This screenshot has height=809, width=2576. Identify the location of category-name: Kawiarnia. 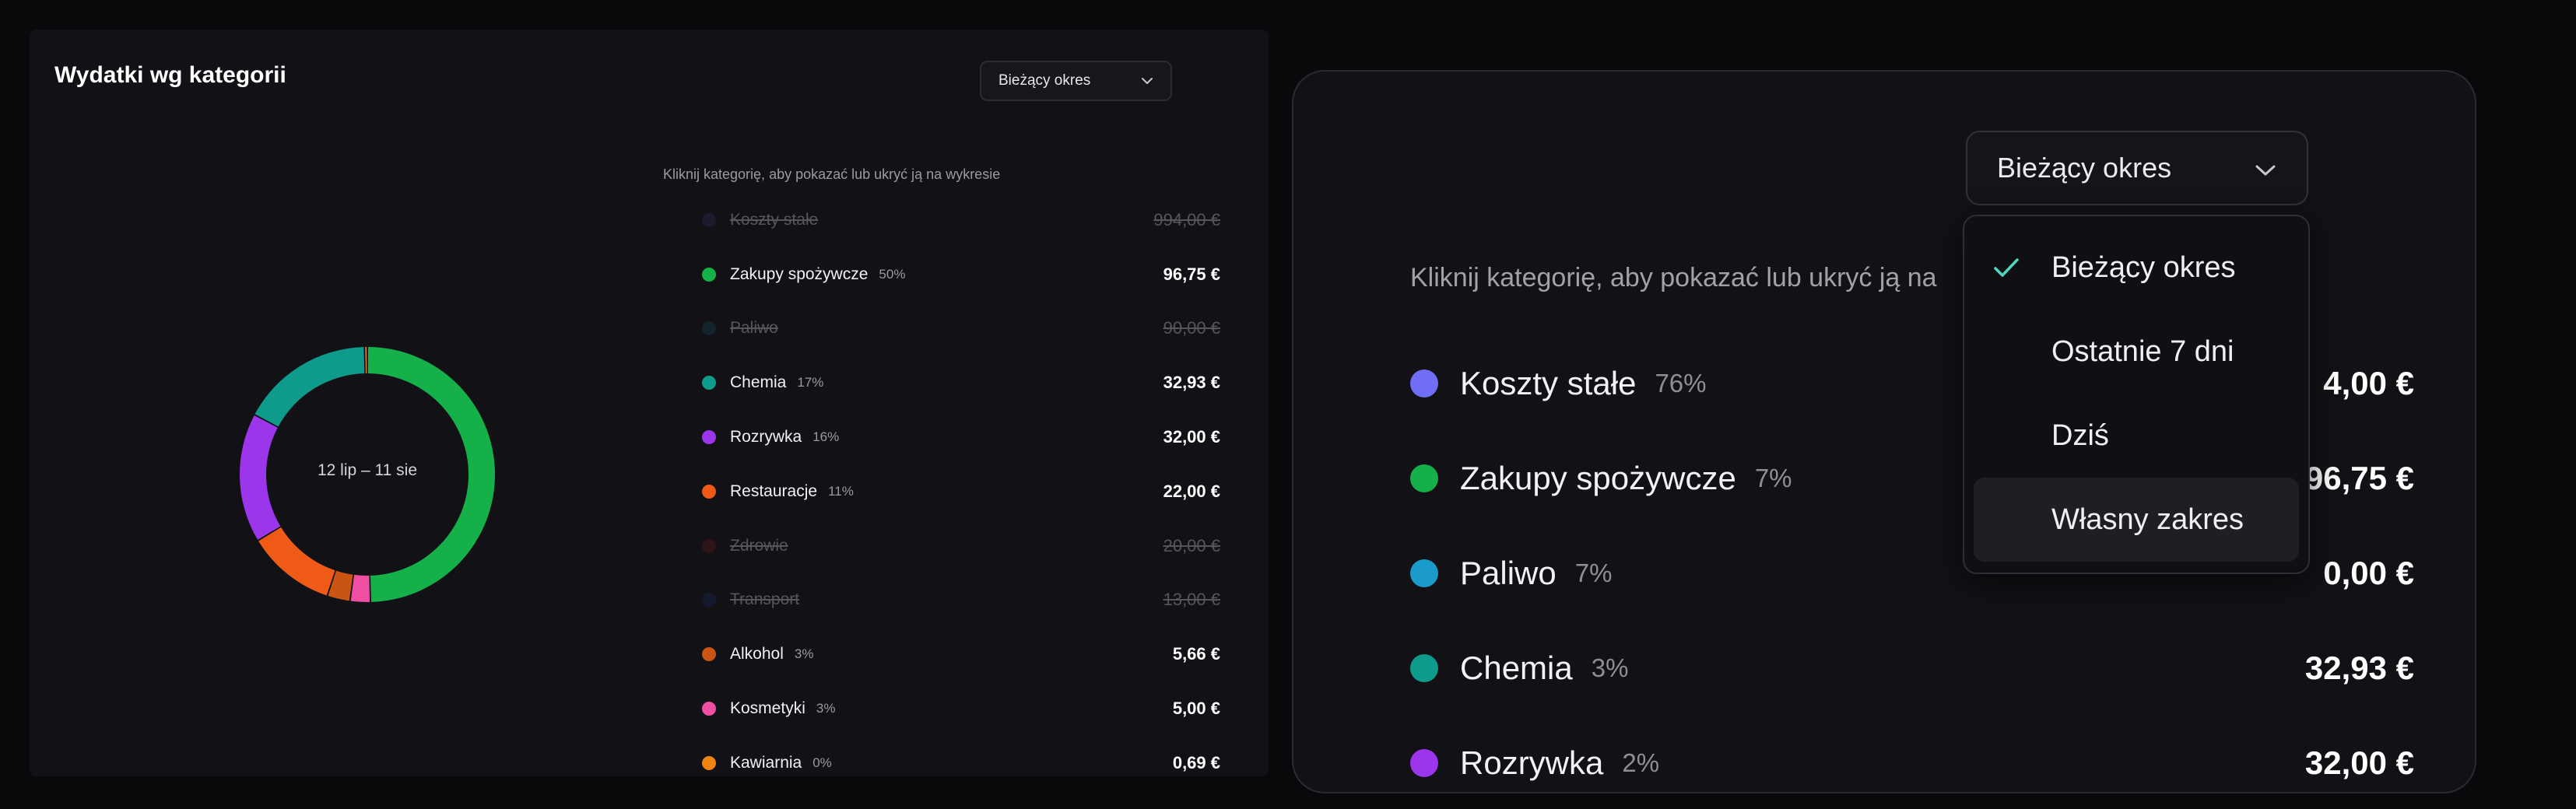
(766, 762).